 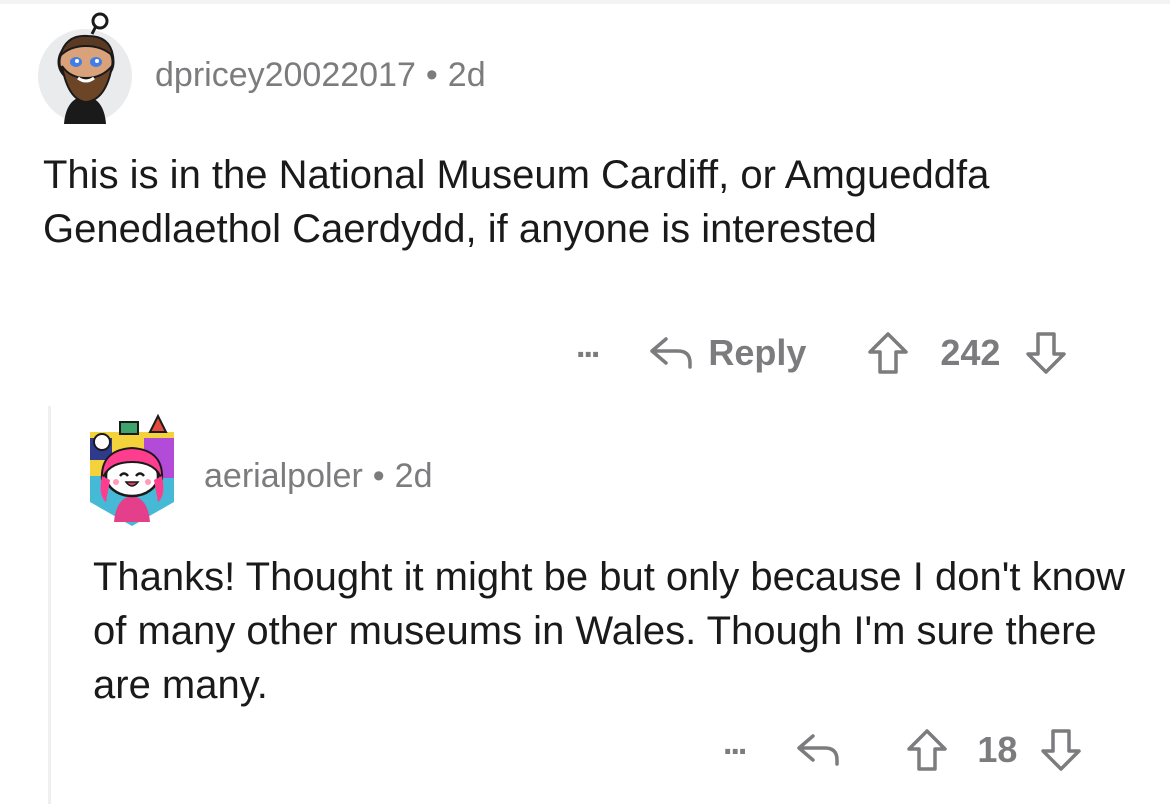 What do you see at coordinates (997, 749) in the screenshot?
I see `vote-score: 18` at bounding box center [997, 749].